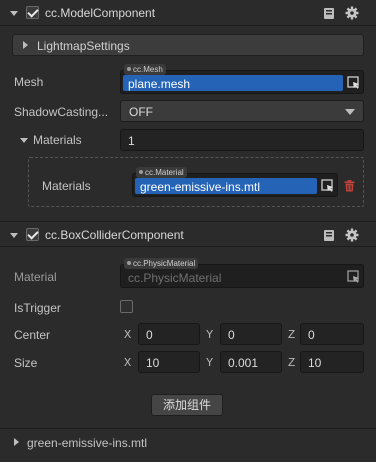  I want to click on size-y-input: 0.001, so click(251, 362).